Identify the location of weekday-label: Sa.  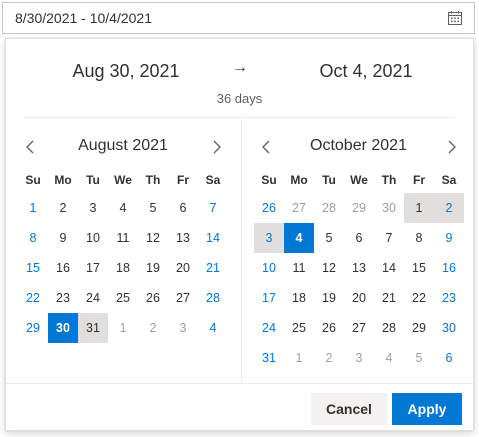
(213, 180).